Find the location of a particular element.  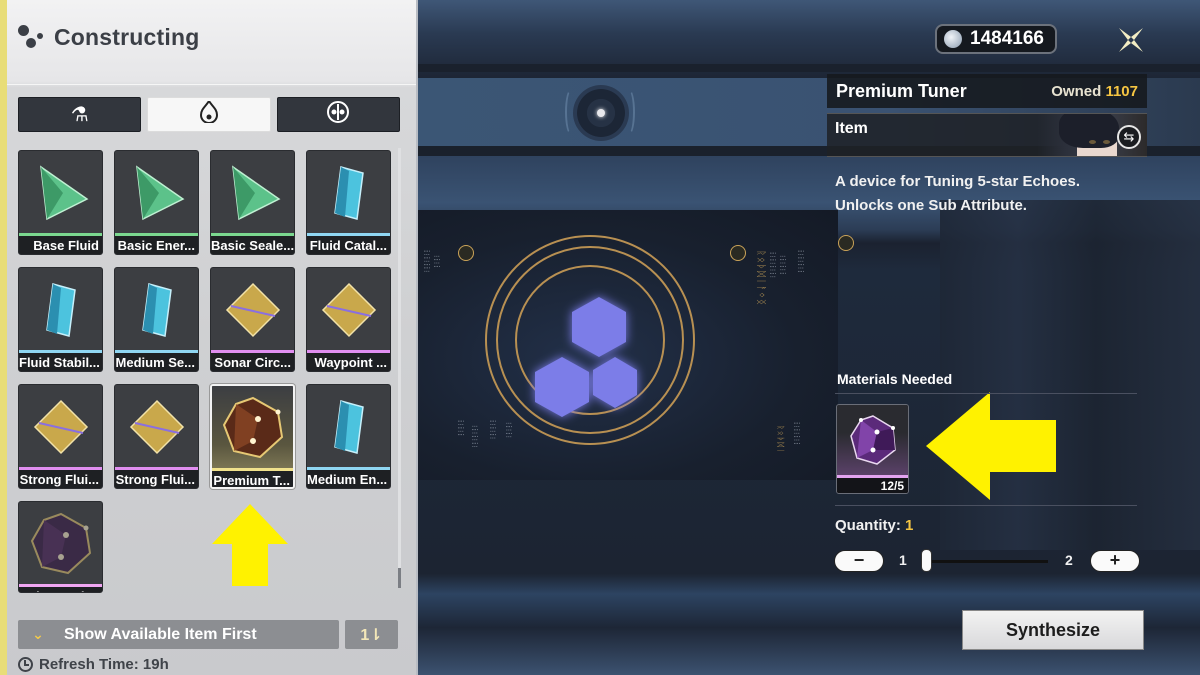

tab-flame is located at coordinates (209, 114).